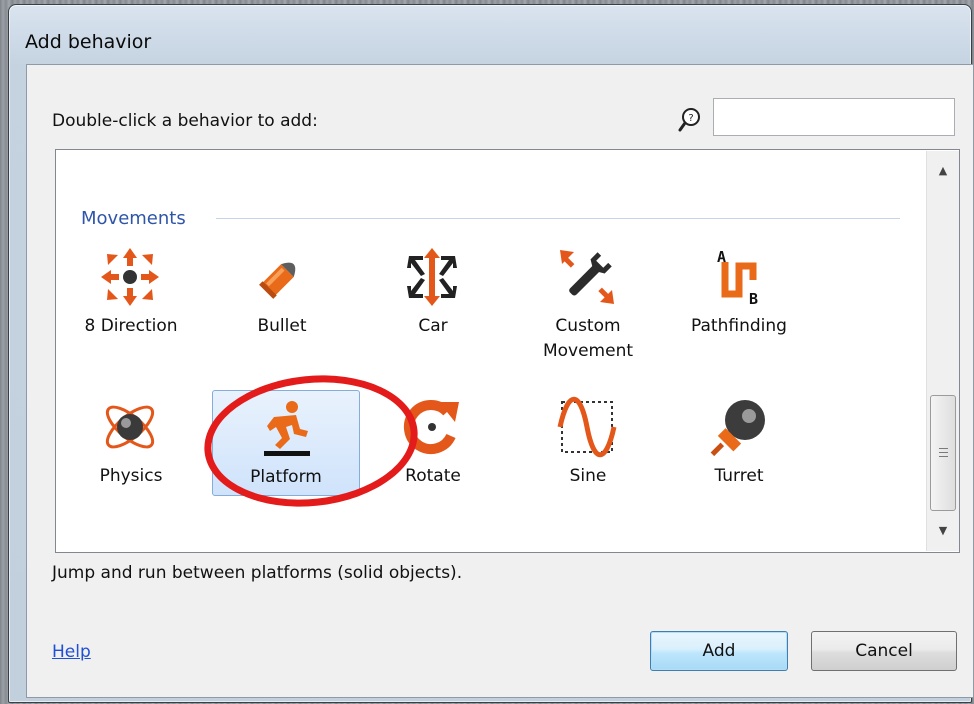  I want to click on behavior-item-bullet: Bullet, so click(282, 293).